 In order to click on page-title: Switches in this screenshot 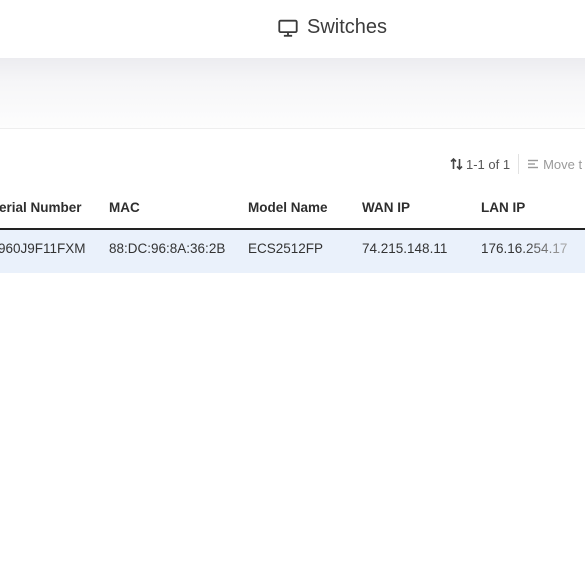, I will do `click(332, 27)`.